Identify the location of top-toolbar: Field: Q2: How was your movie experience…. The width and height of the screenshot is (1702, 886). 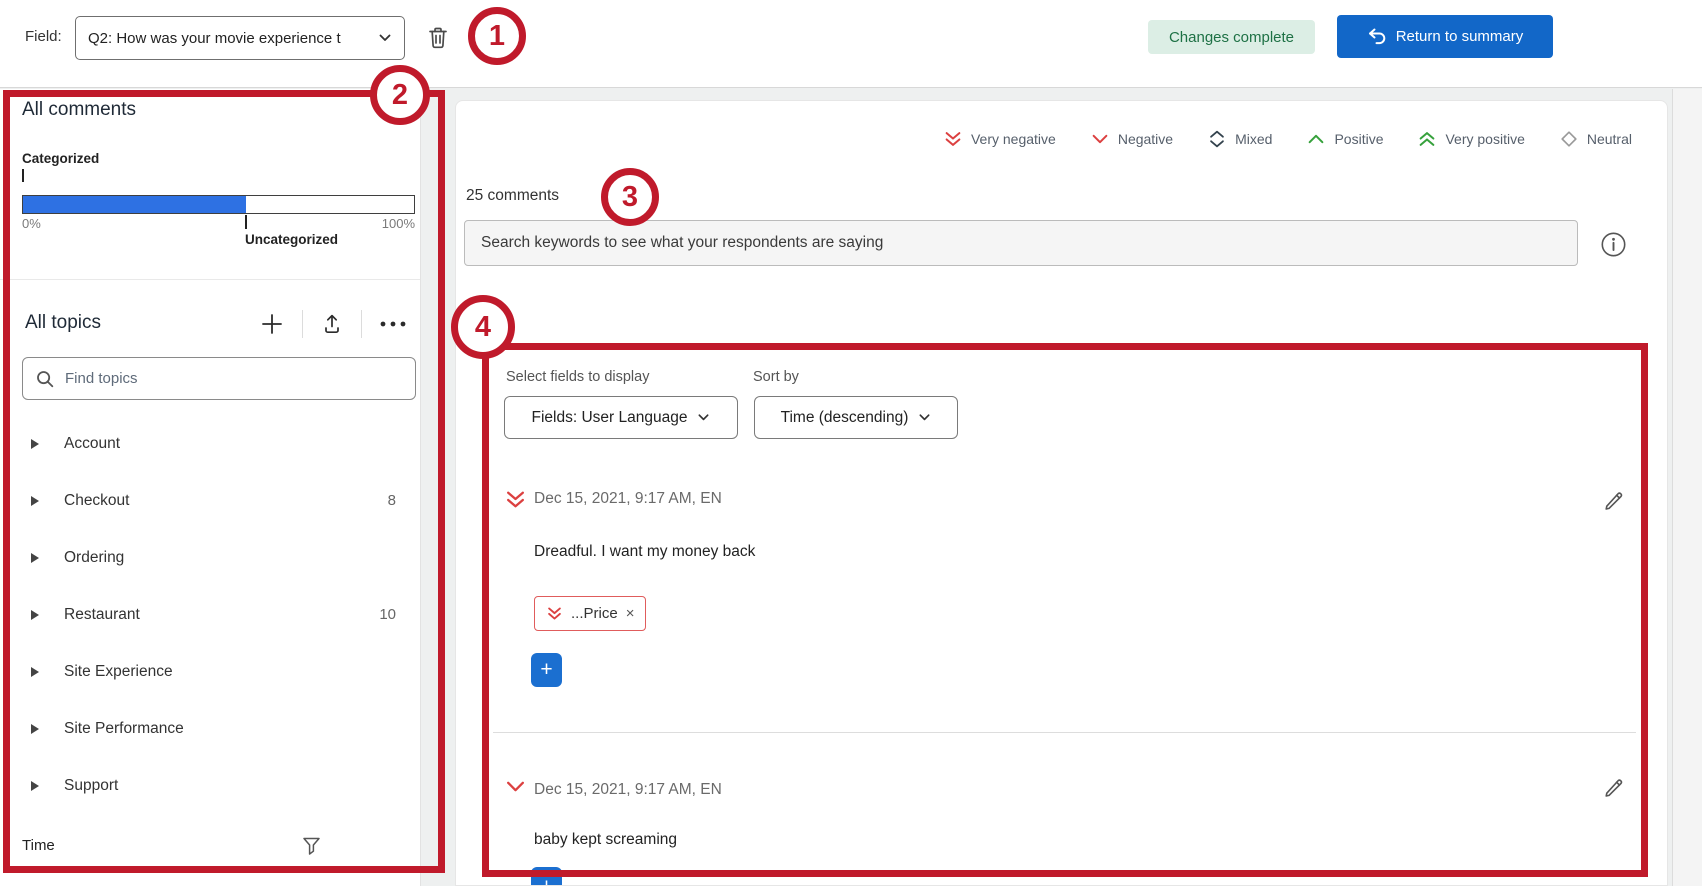
(851, 44).